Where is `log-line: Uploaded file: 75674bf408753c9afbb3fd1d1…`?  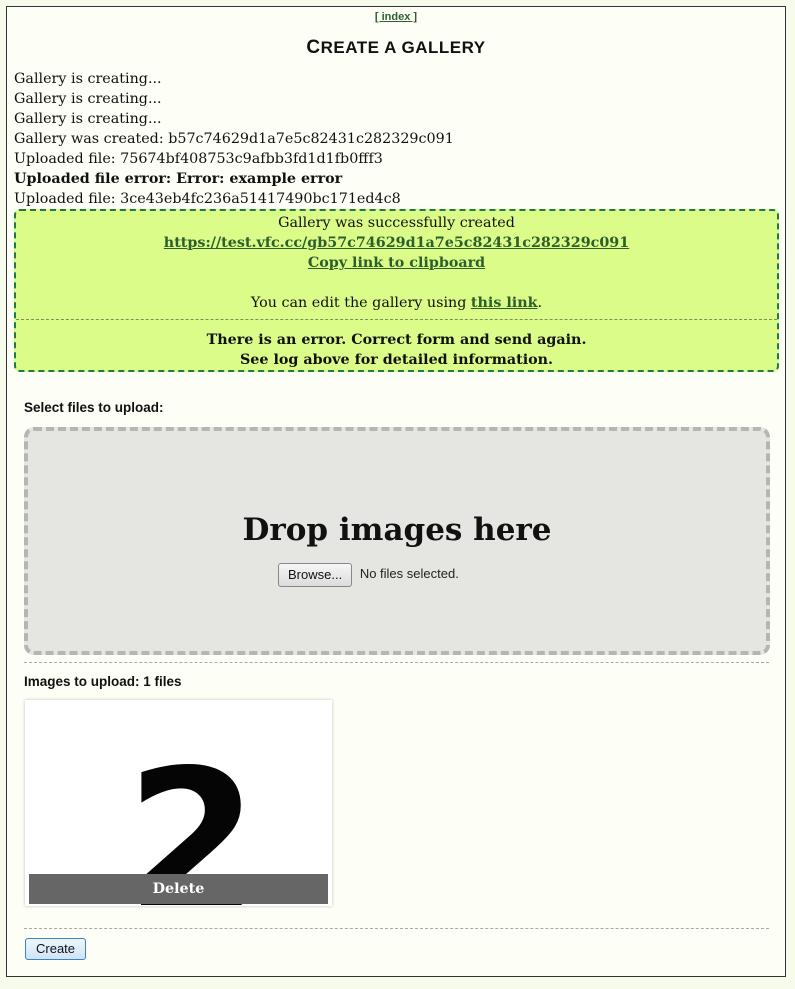
log-line: Uploaded file: 75674bf408753c9afbb3fd1d1… is located at coordinates (198, 159).